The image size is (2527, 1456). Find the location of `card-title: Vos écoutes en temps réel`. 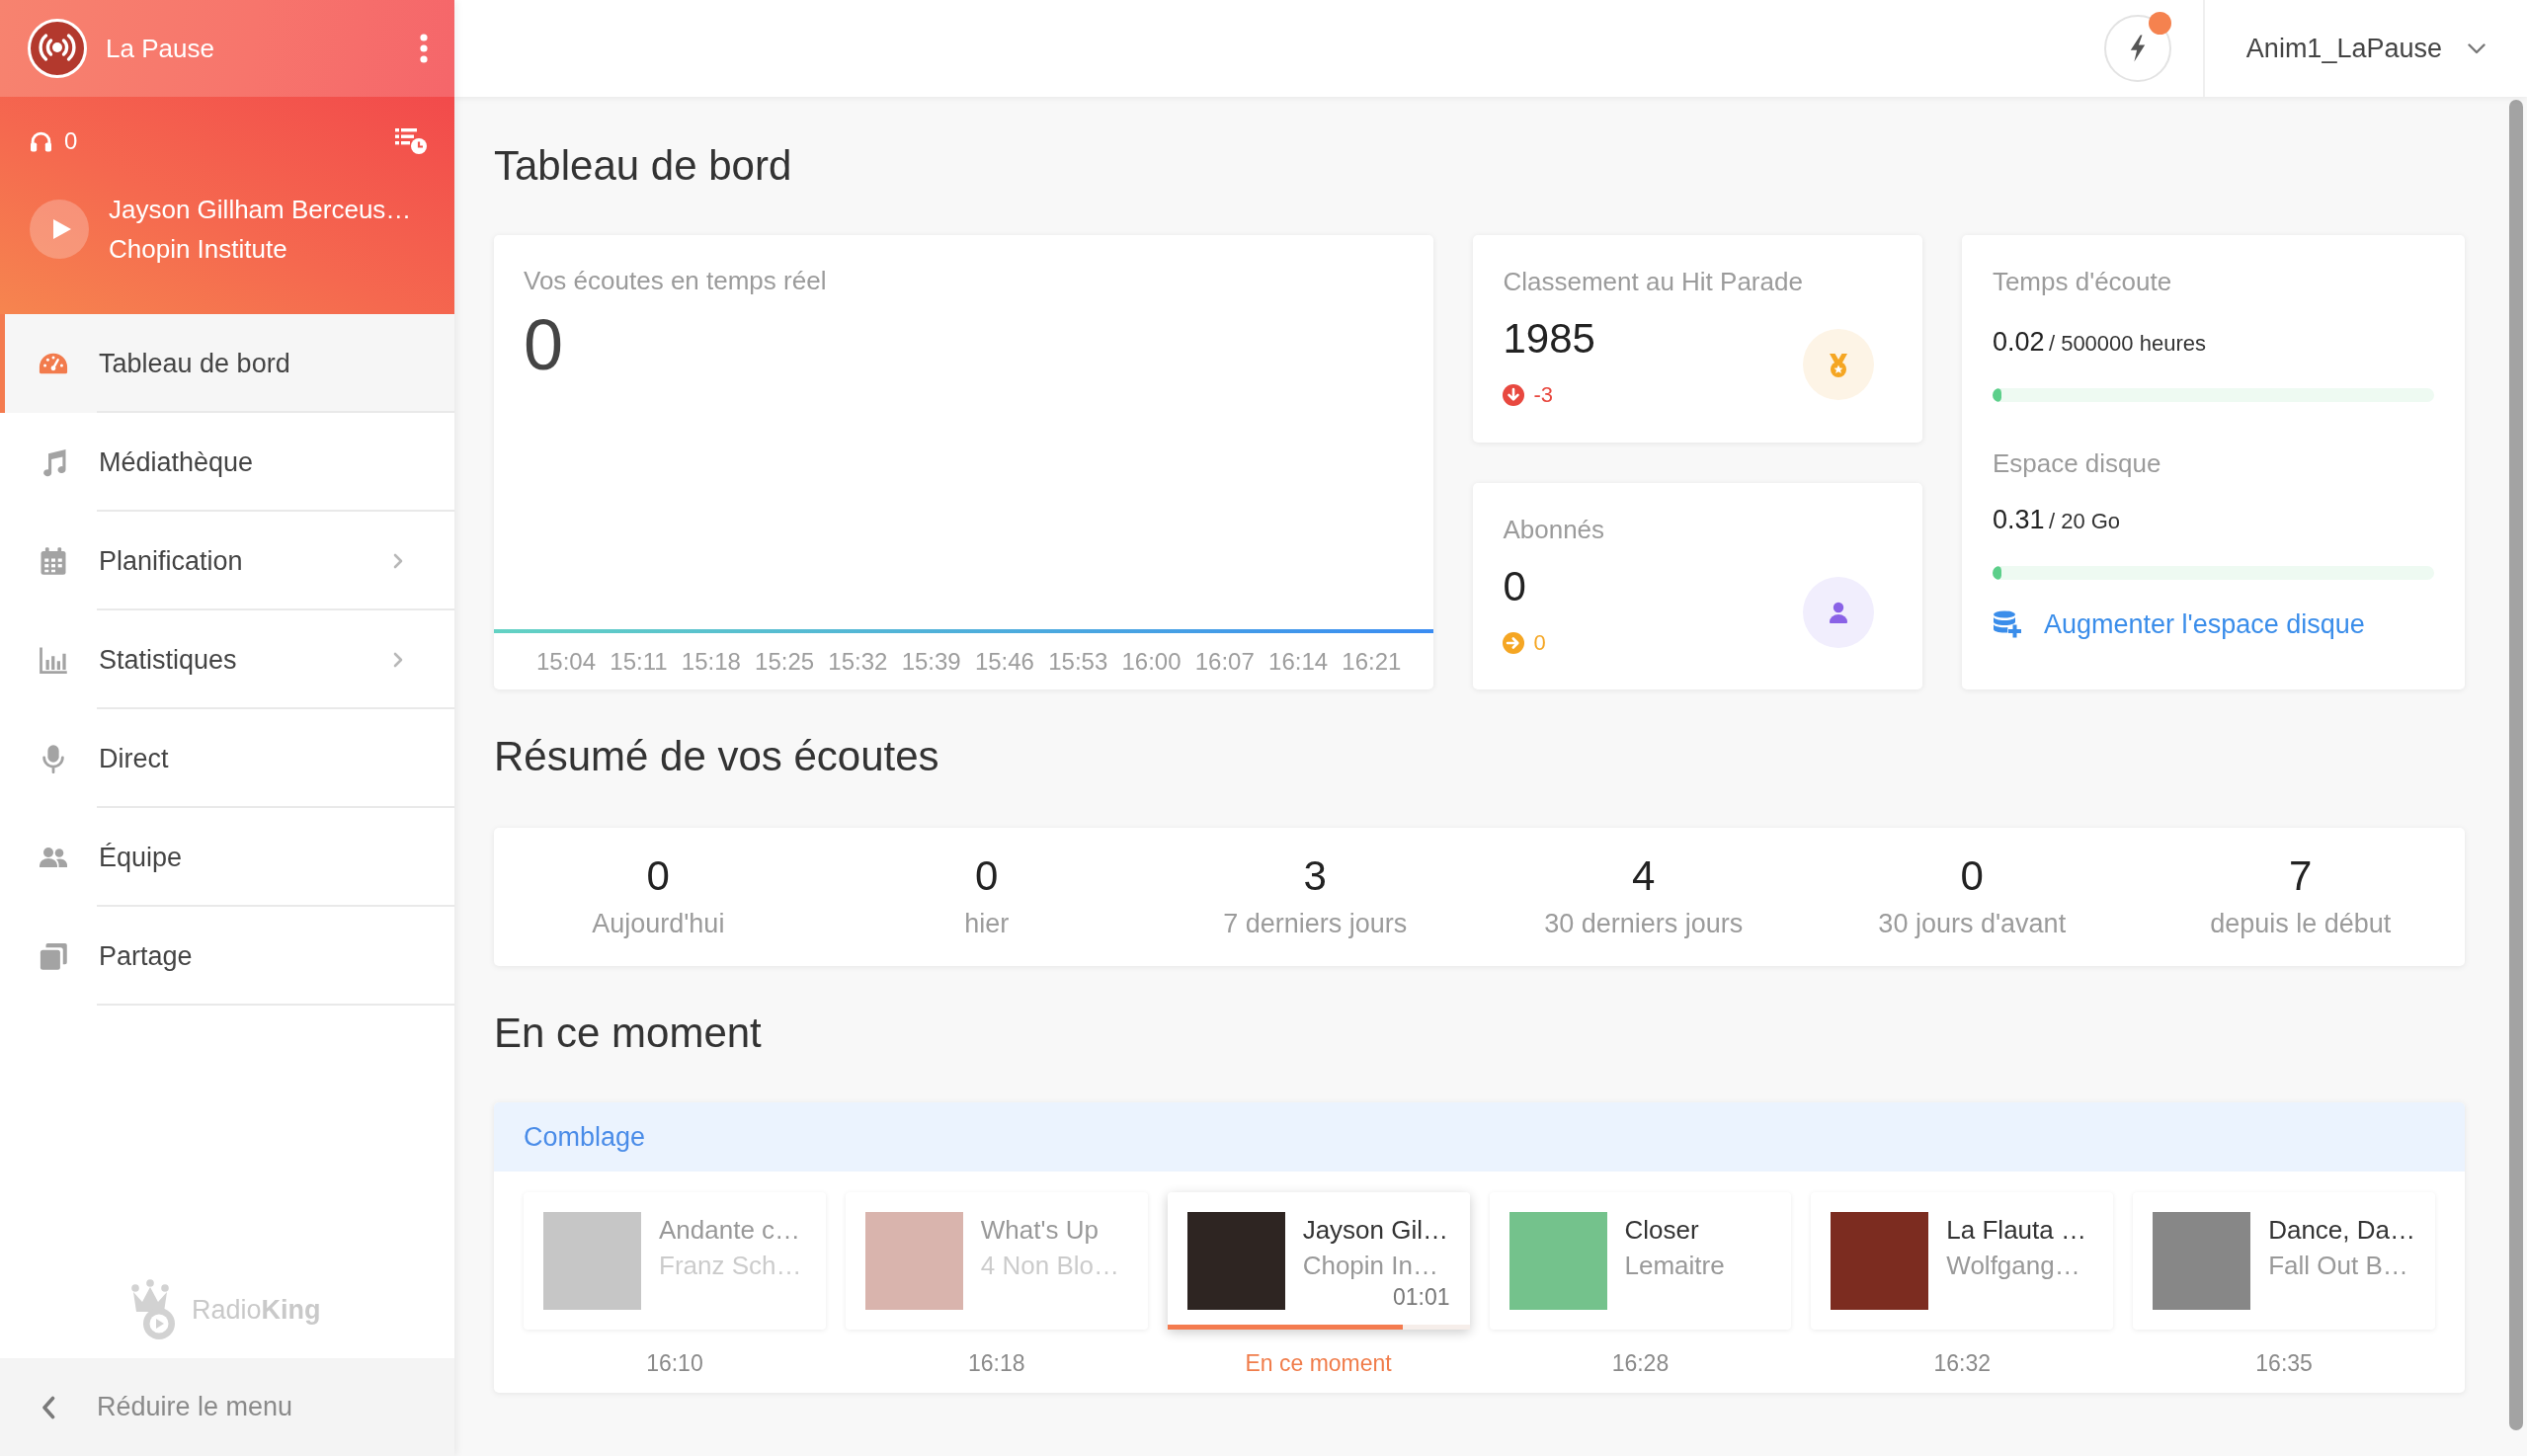

card-title: Vos écoutes en temps réel is located at coordinates (676, 281).